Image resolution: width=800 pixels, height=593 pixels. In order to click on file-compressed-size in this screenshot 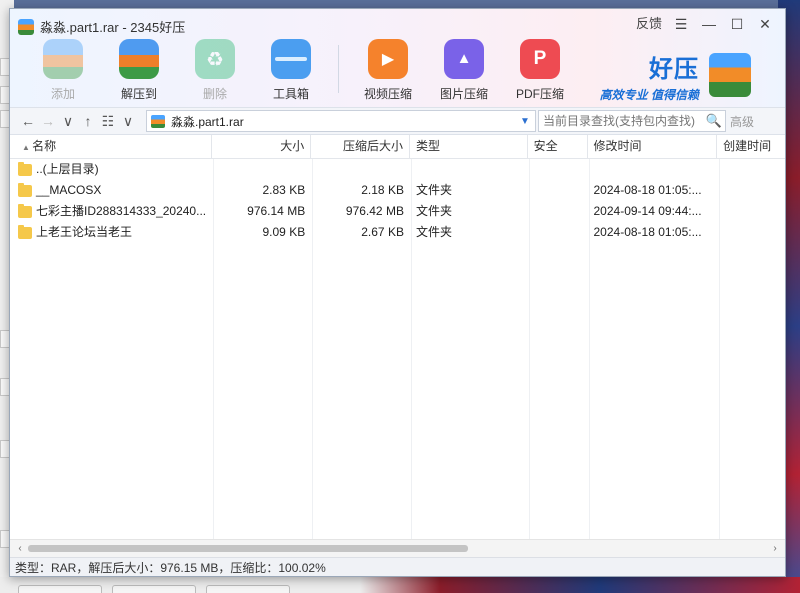, I will do `click(360, 169)`.